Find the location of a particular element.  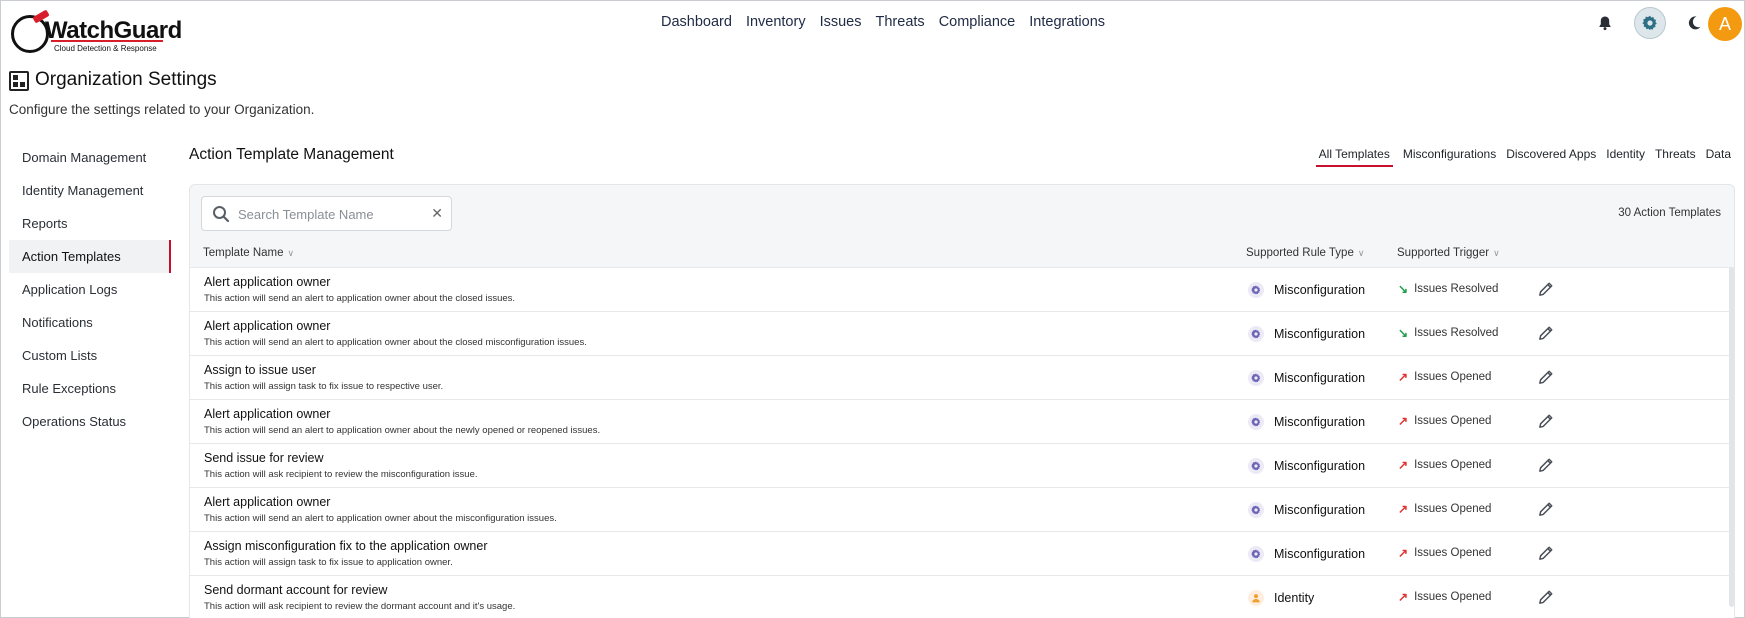

tab-identity: Identity is located at coordinates (1625, 157).